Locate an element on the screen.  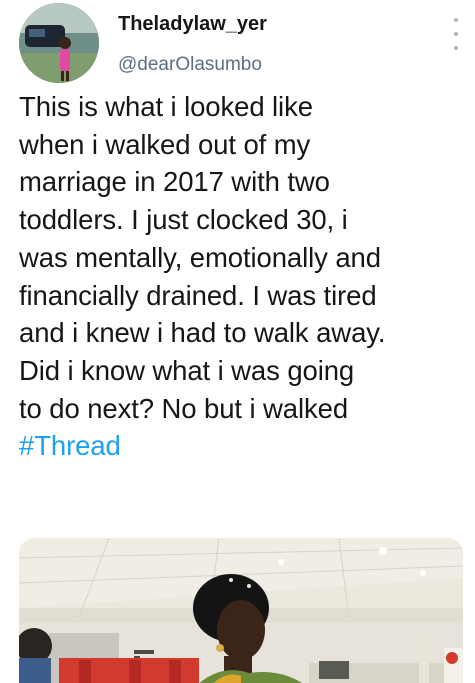
avatar is located at coordinates (59, 43).